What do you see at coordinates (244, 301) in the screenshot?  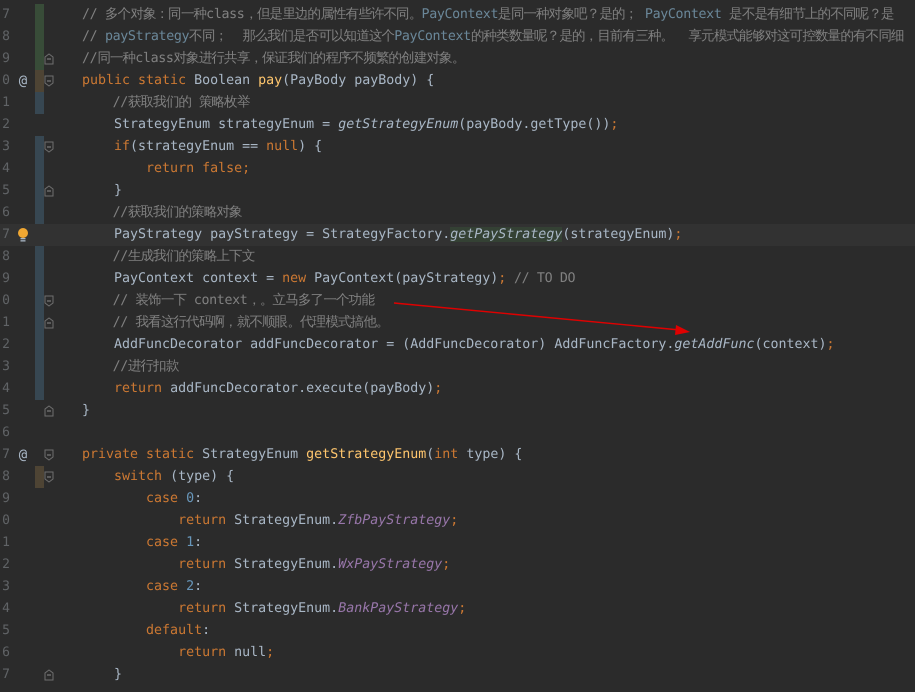 I see `code-line: // 装饰一下 context，。立马多了一个功能` at bounding box center [244, 301].